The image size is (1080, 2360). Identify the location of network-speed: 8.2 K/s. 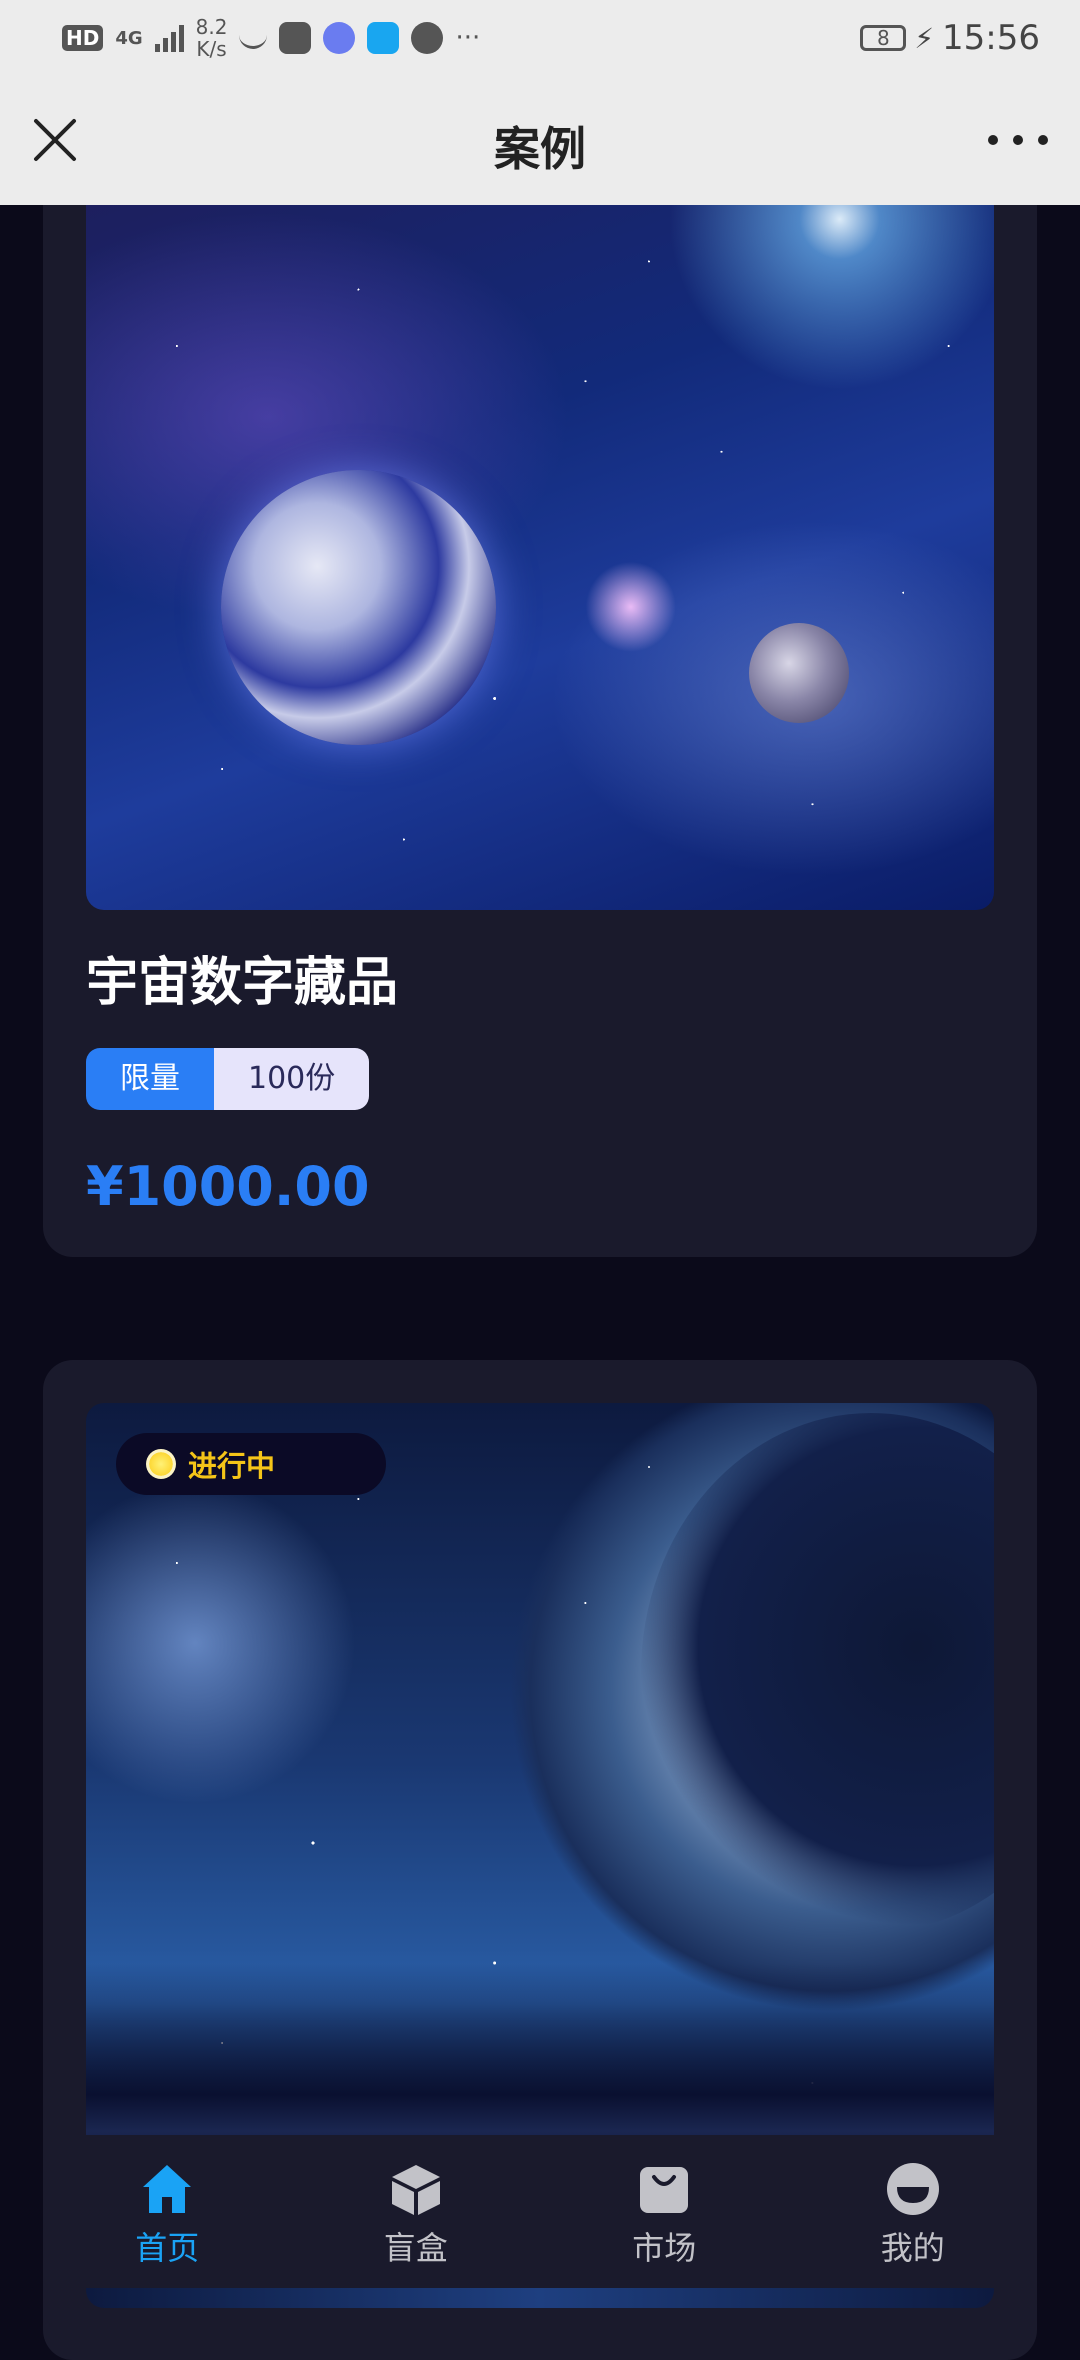
(212, 38).